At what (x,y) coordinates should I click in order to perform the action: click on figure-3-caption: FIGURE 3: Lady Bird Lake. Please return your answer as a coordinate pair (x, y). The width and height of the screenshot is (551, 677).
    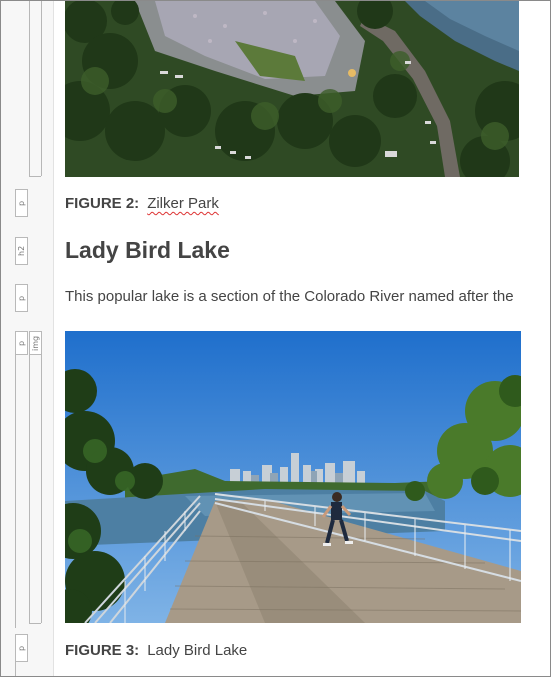
    Looking at the image, I should click on (156, 650).